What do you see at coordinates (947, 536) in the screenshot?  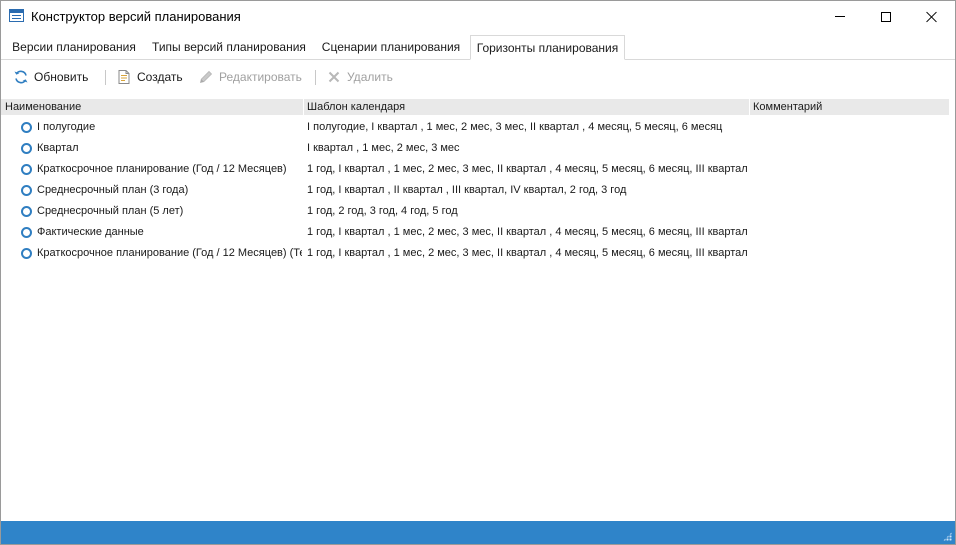 I see `resize-grip-icon` at bounding box center [947, 536].